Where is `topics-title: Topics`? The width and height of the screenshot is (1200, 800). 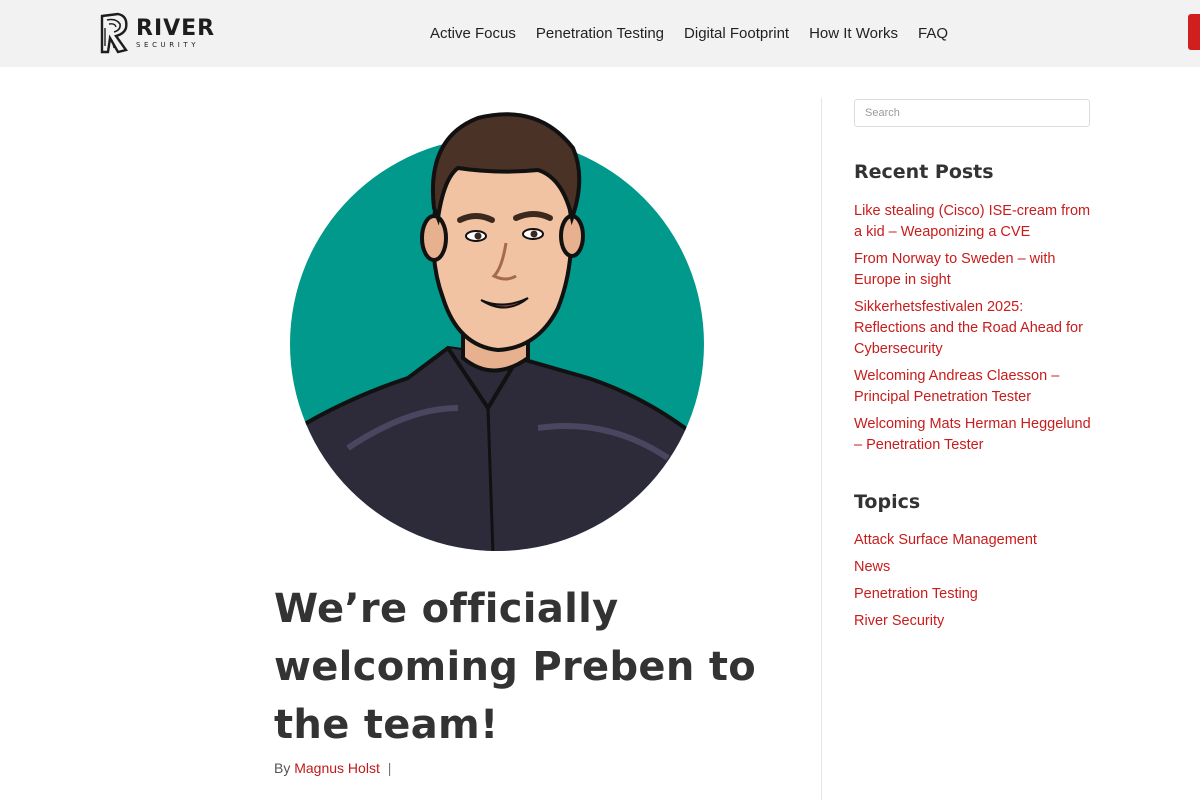
topics-title: Topics is located at coordinates (887, 502).